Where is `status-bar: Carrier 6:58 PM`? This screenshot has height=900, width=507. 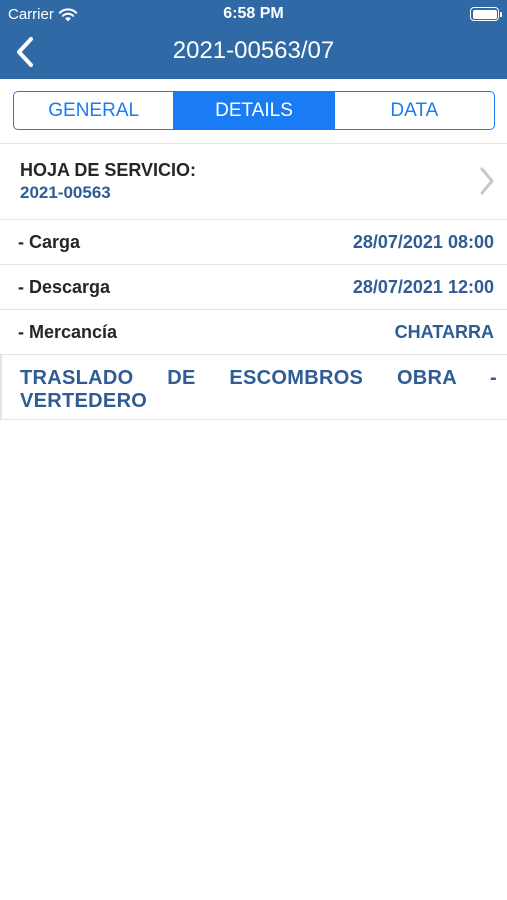
status-bar: Carrier 6:58 PM is located at coordinates (253, 14).